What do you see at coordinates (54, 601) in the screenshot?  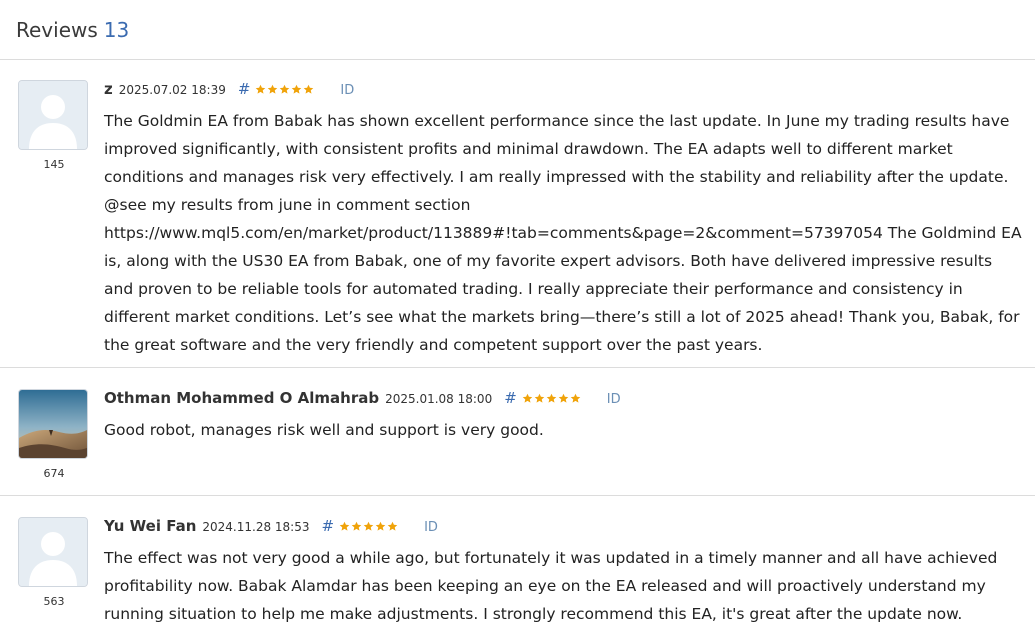 I see `reviewer-rating-count: 563` at bounding box center [54, 601].